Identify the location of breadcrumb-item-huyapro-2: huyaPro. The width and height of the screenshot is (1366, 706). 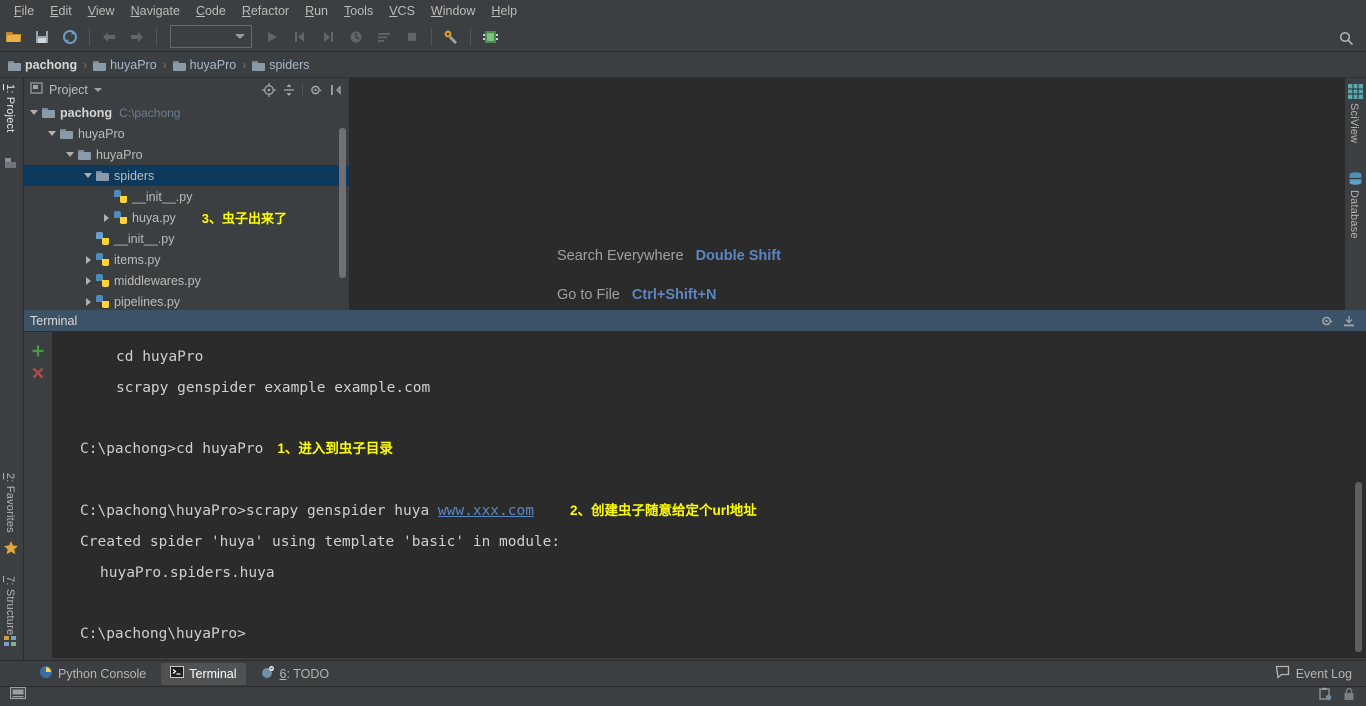
(204, 65).